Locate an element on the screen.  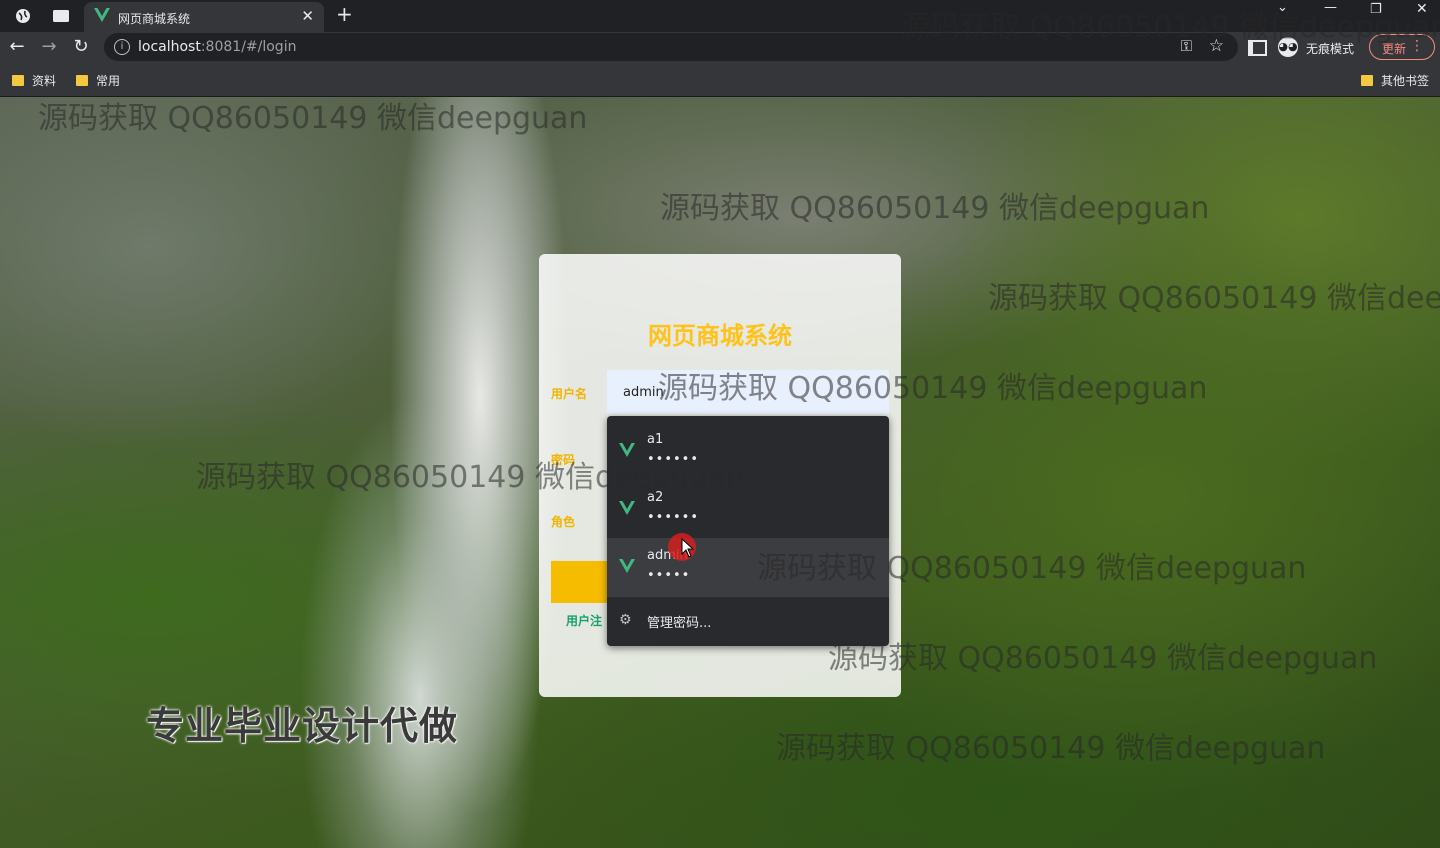
reload-icon: ↻ is located at coordinates (81, 46).